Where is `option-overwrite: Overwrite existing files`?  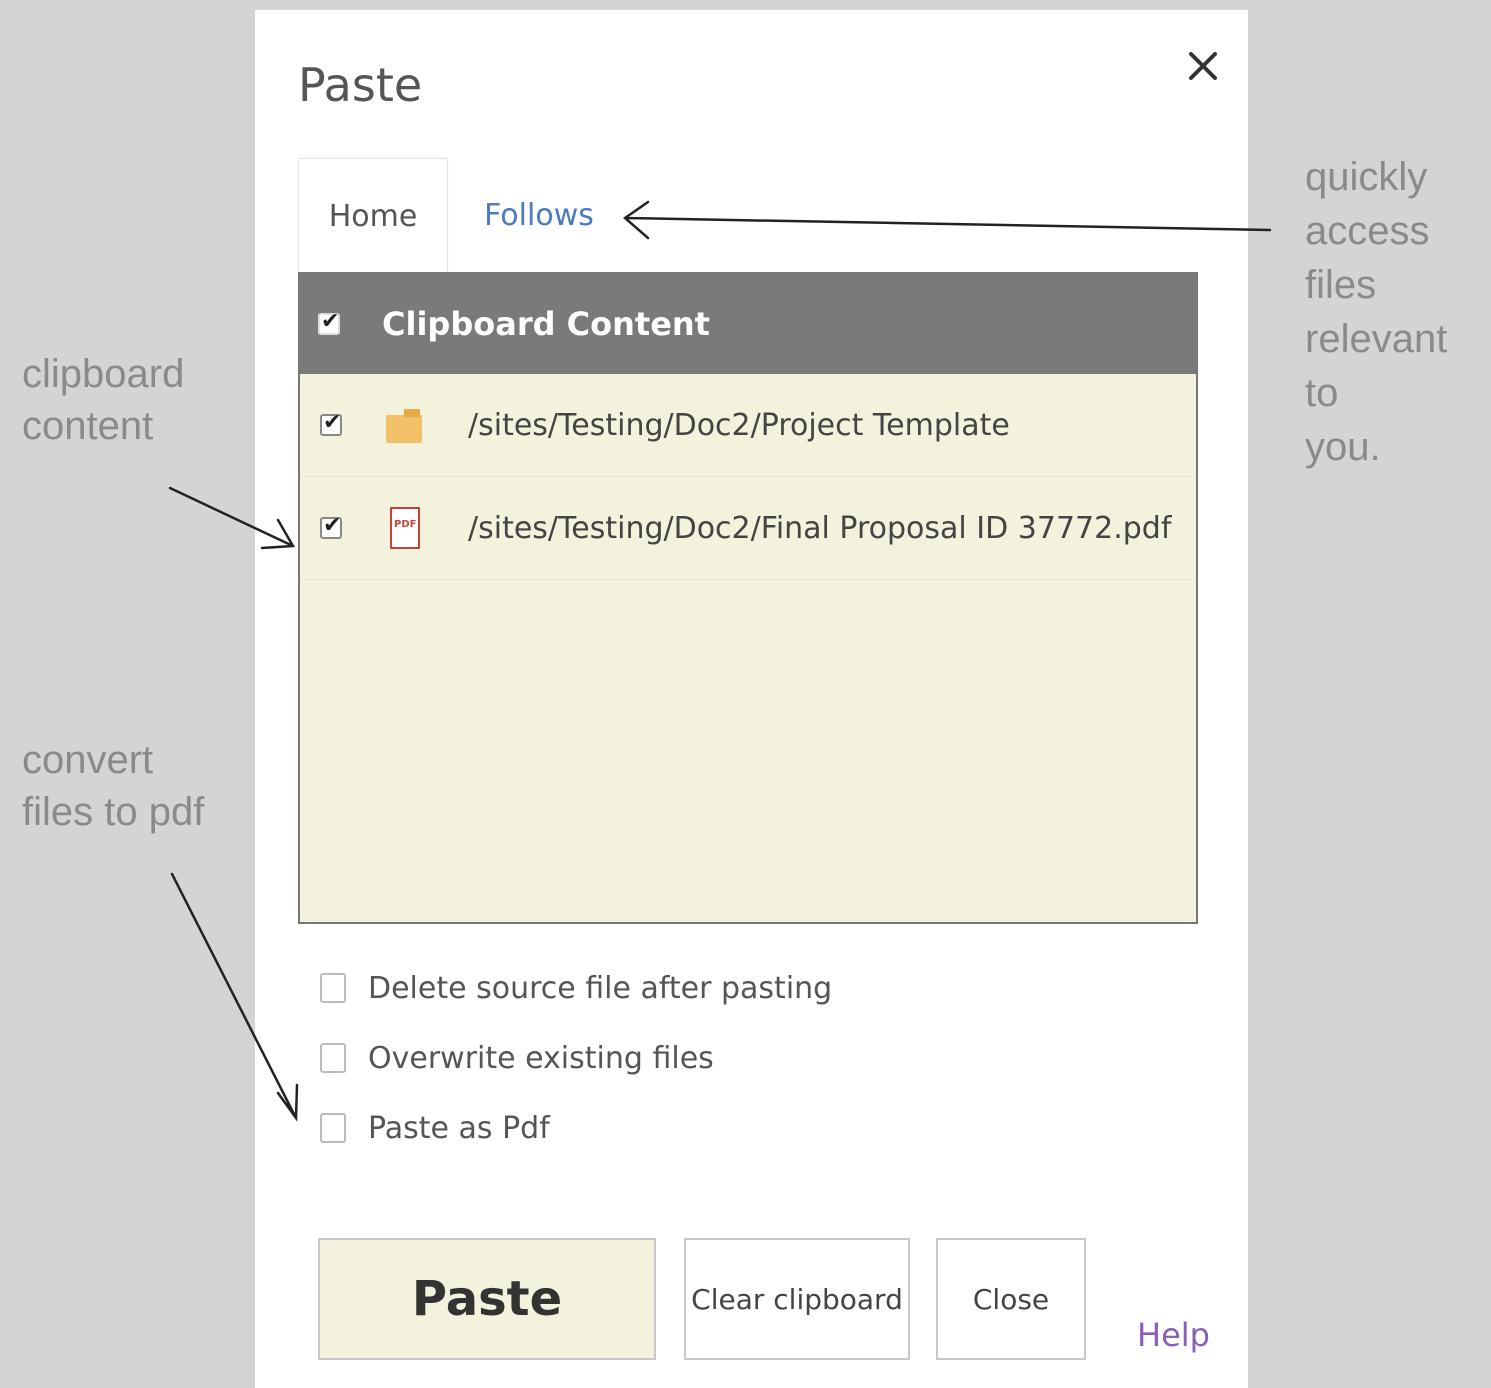
option-overwrite: Overwrite existing files is located at coordinates (517, 1058).